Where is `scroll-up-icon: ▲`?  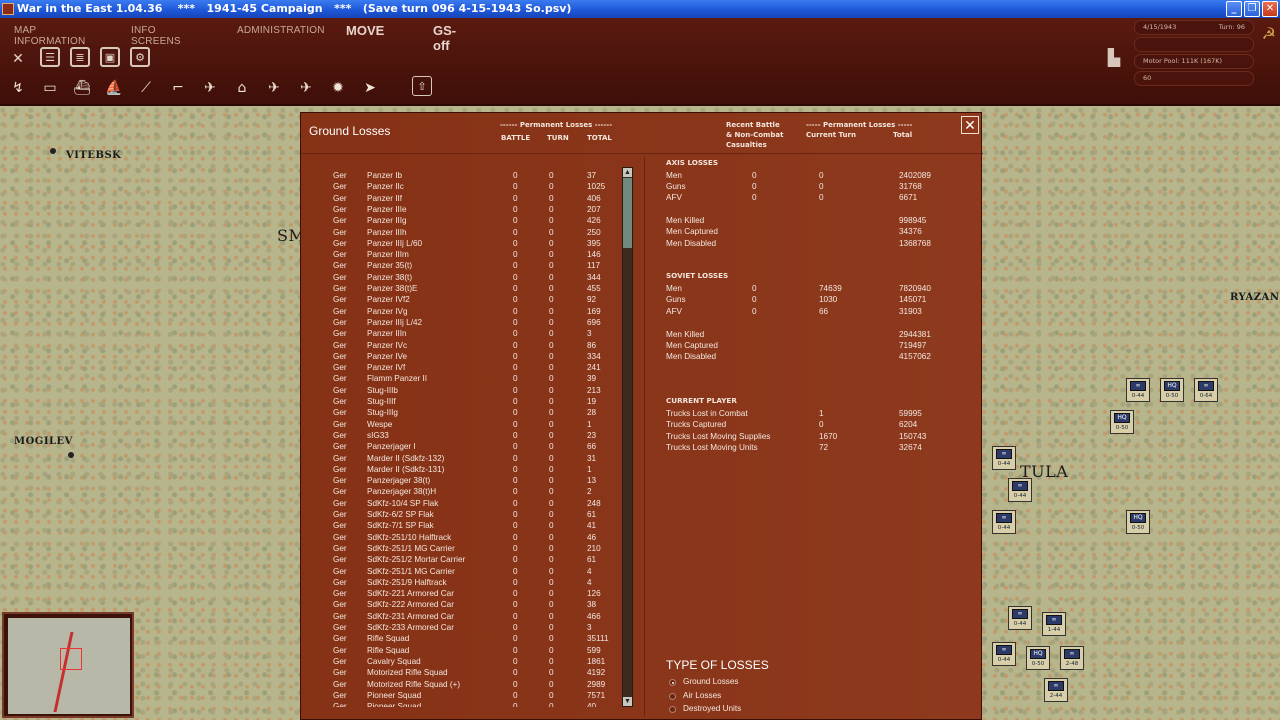 scroll-up-icon: ▲ is located at coordinates (627, 172).